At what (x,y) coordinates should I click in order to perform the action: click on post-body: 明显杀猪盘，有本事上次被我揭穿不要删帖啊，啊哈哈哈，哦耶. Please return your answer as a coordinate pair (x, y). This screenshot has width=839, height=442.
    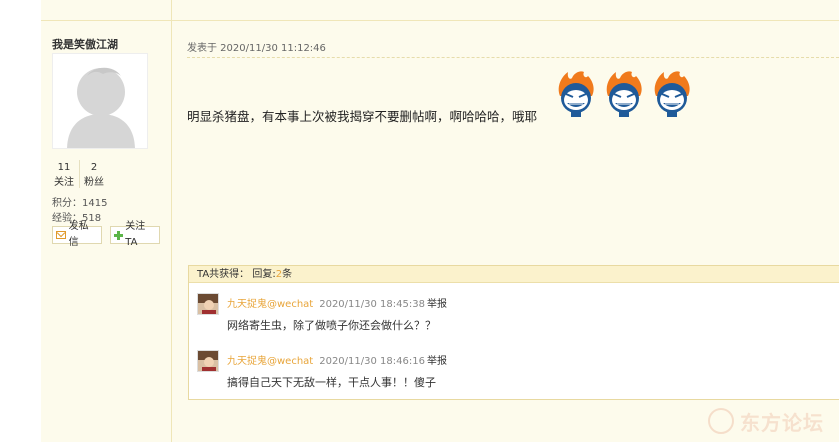
    Looking at the image, I should click on (362, 116).